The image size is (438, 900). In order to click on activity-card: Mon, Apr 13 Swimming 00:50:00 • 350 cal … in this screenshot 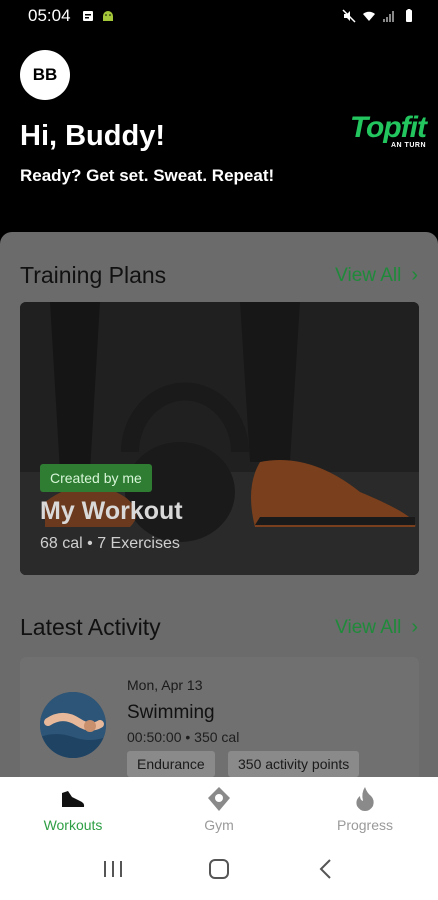, I will do `click(219, 717)`.